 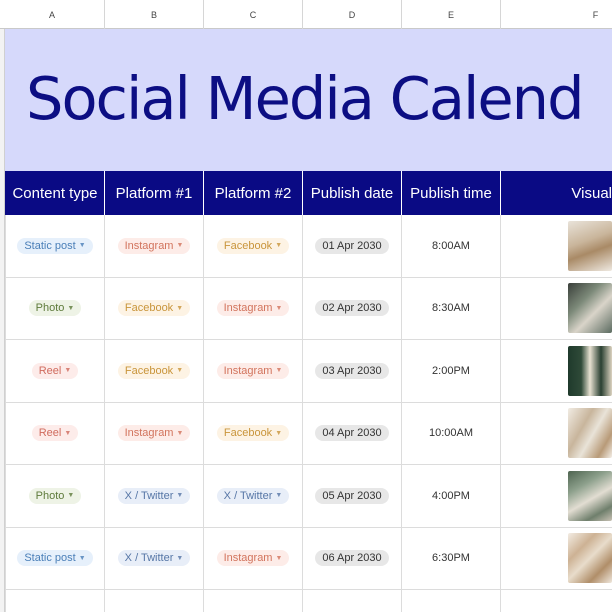 What do you see at coordinates (556, 14) in the screenshot?
I see `column-letter-f: F` at bounding box center [556, 14].